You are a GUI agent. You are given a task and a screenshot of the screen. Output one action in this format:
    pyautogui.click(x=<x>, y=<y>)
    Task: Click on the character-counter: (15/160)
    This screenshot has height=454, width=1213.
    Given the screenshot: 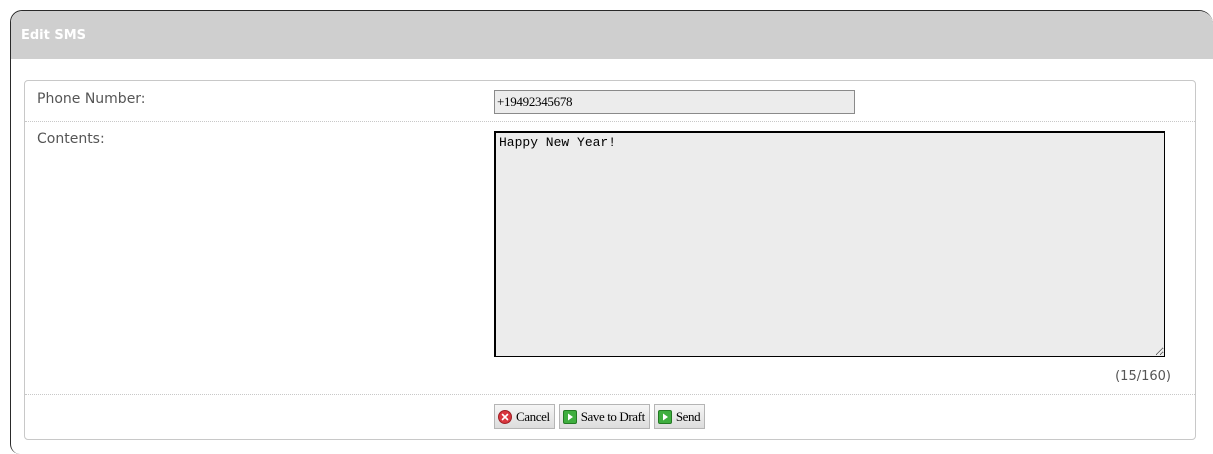 What is the action you would take?
    pyautogui.click(x=1143, y=376)
    